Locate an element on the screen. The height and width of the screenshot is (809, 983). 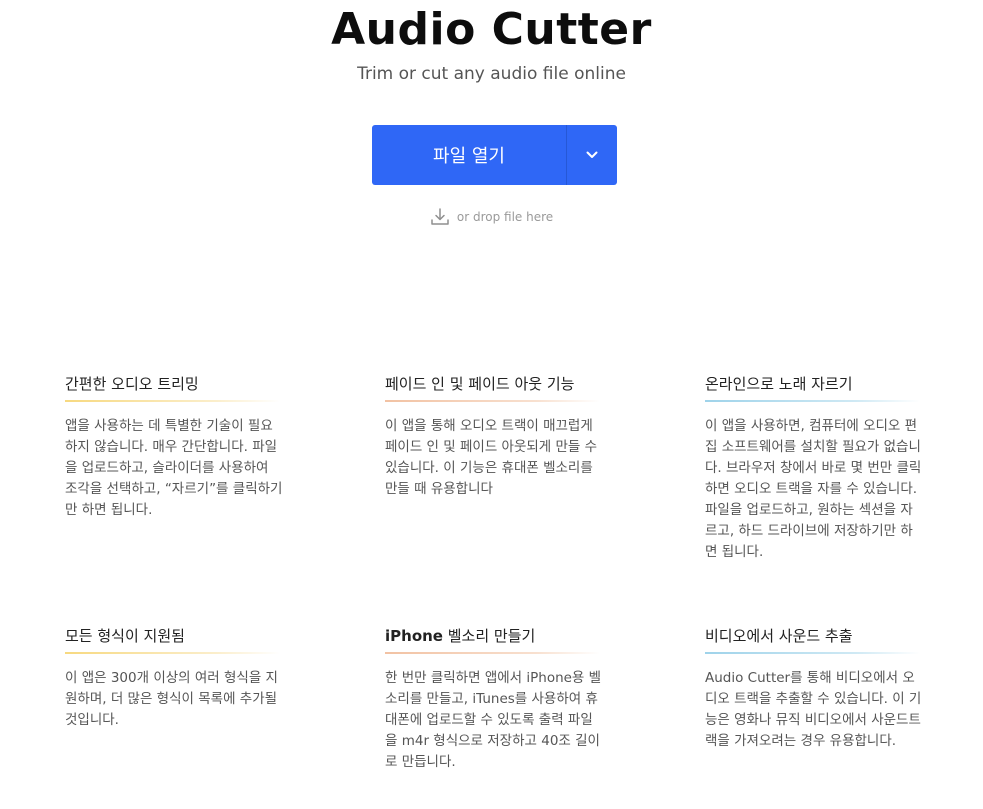
feature-title-bold: iPhone is located at coordinates (414, 636).